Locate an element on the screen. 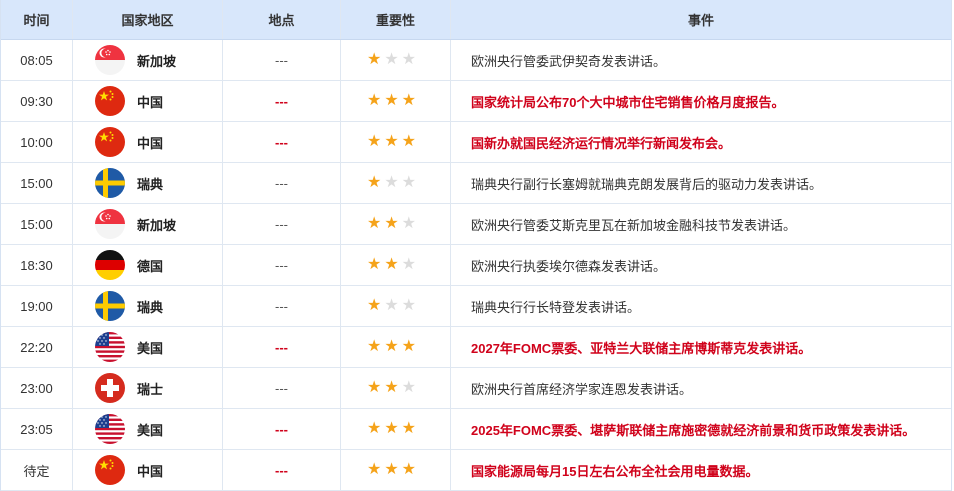 This screenshot has width=954, height=491. switzerland-flag-icon is located at coordinates (110, 388).